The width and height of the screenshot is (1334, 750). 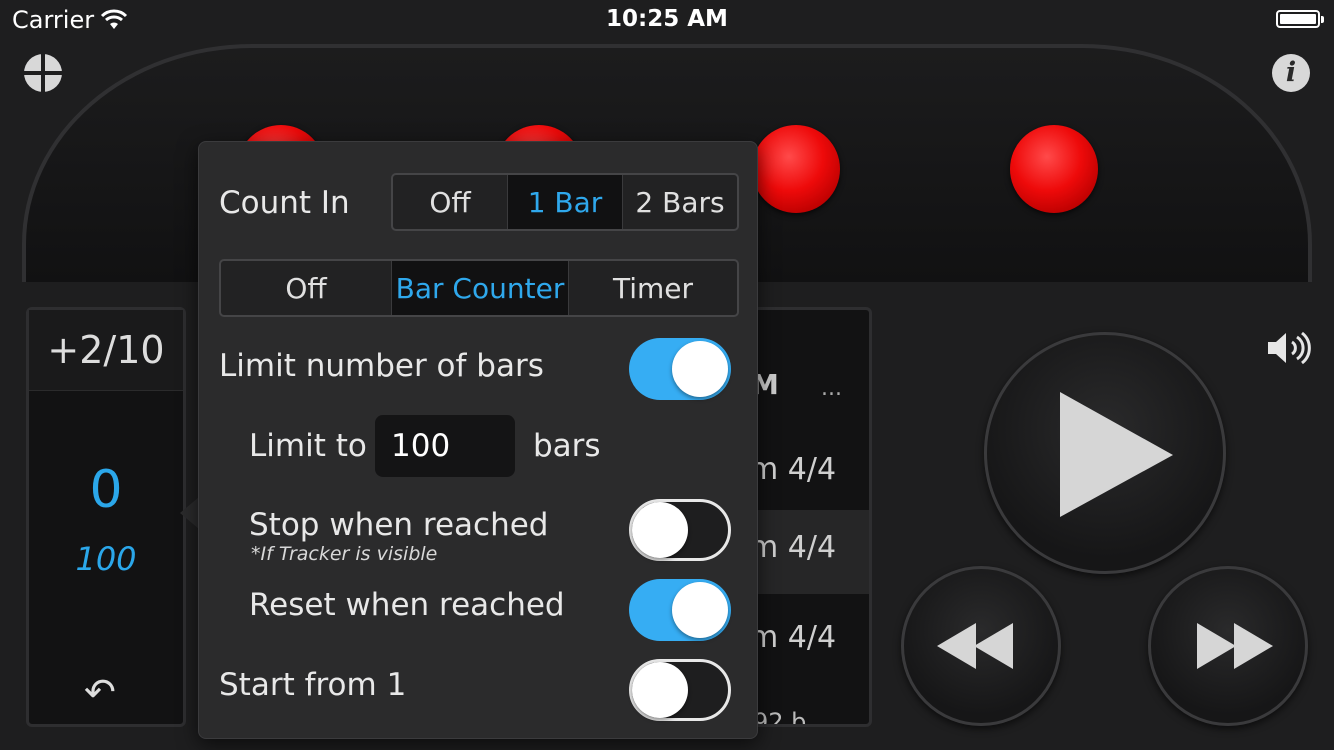 I want to click on bar-counter-panel: +2/10 0 100 ↶, so click(x=106, y=517).